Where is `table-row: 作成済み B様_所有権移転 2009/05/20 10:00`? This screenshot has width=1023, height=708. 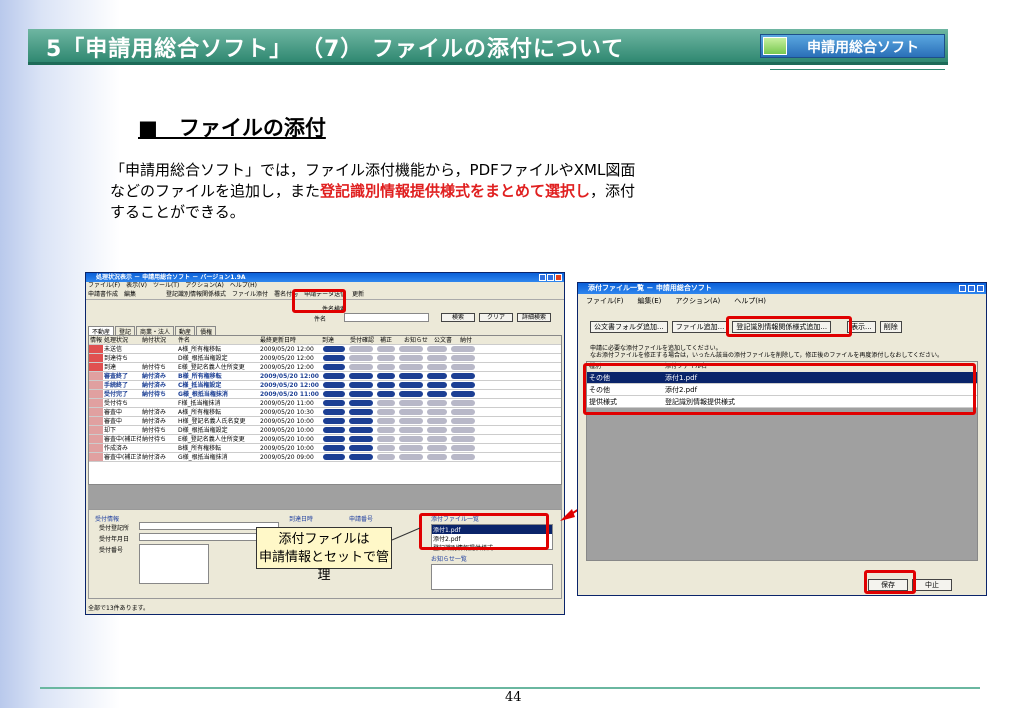 table-row: 作成済み B様_所有権移転 2009/05/20 10:00 is located at coordinates (325, 448).